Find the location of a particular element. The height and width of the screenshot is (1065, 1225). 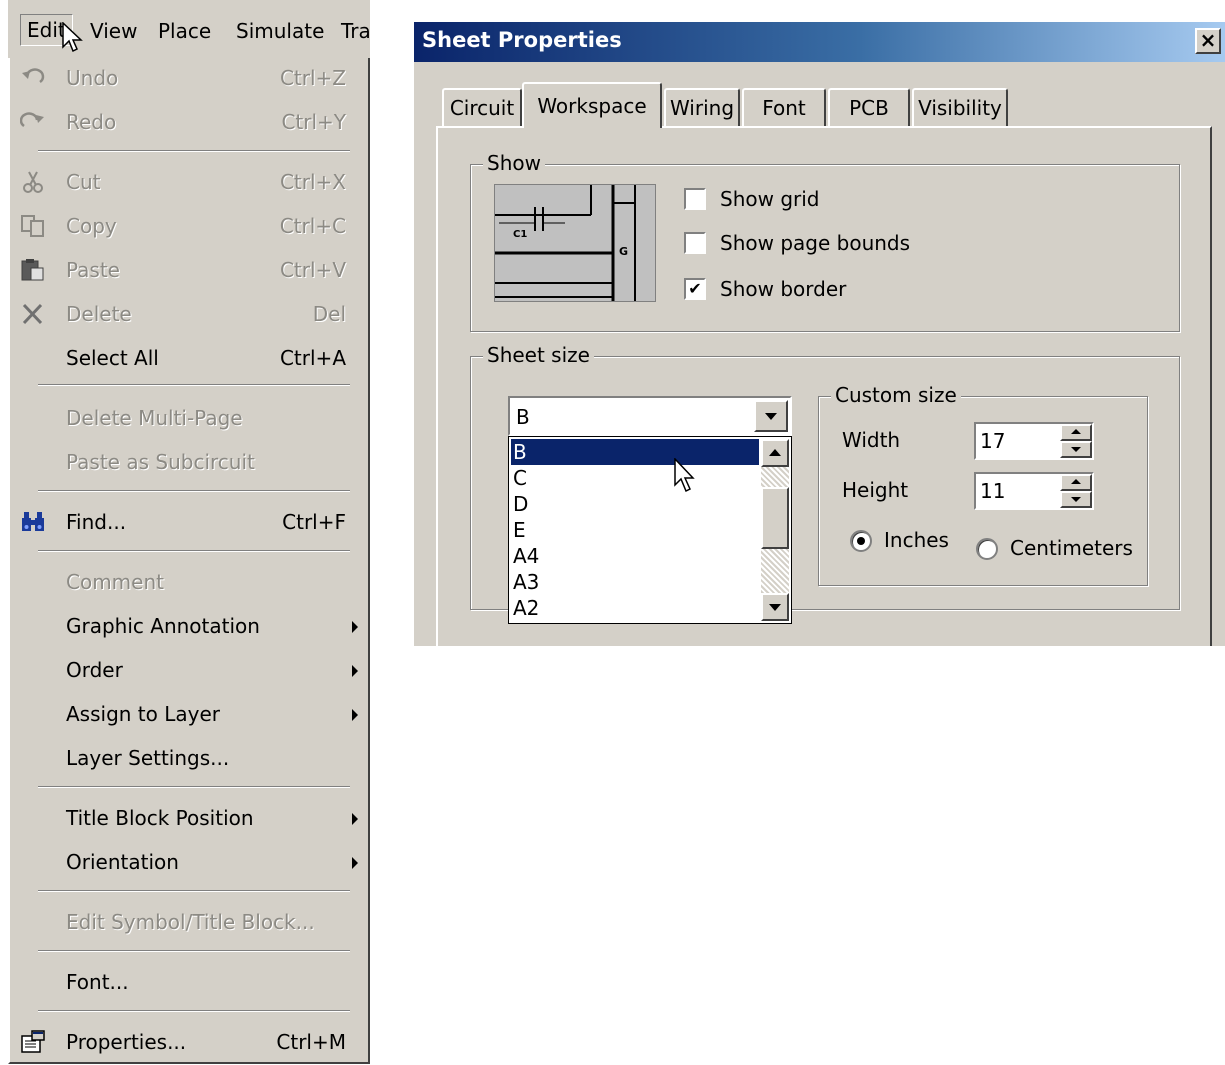

menu-item-copy: Copy Ctrl+C is located at coordinates (188, 226).